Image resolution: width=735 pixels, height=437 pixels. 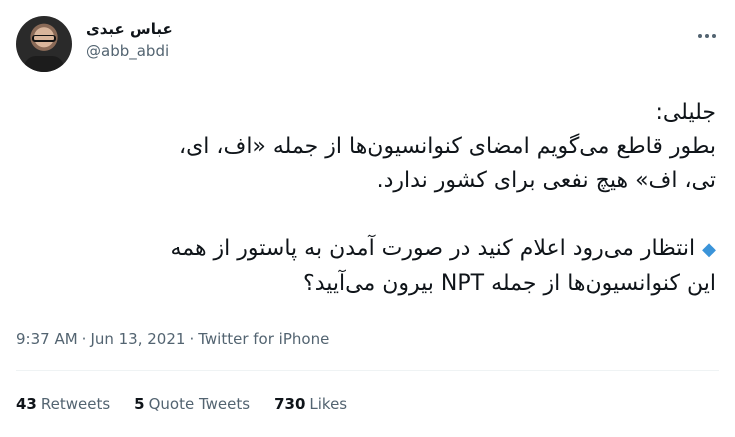 I want to click on user-handle: @abb_abdi, so click(x=129, y=51).